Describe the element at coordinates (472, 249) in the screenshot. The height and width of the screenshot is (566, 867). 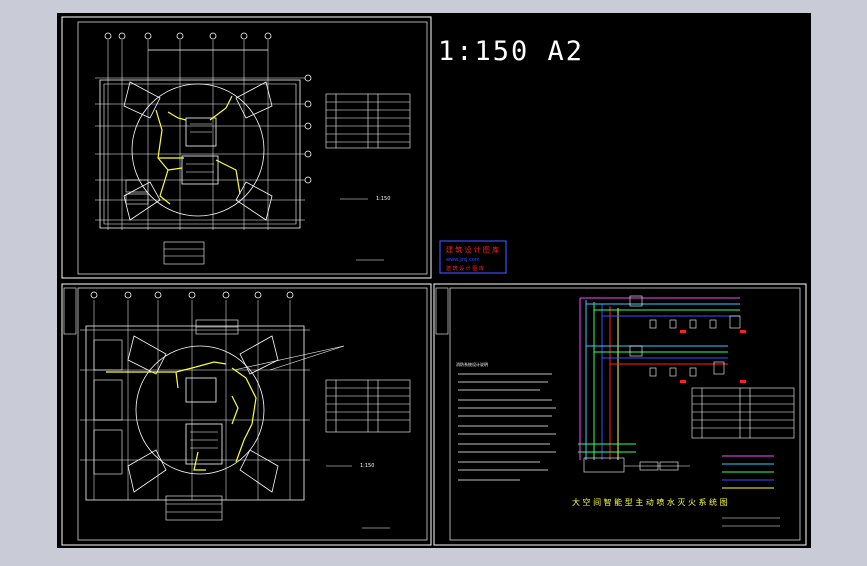
I see `stamp-line1: 建 筑 设 计 图 库` at that location.